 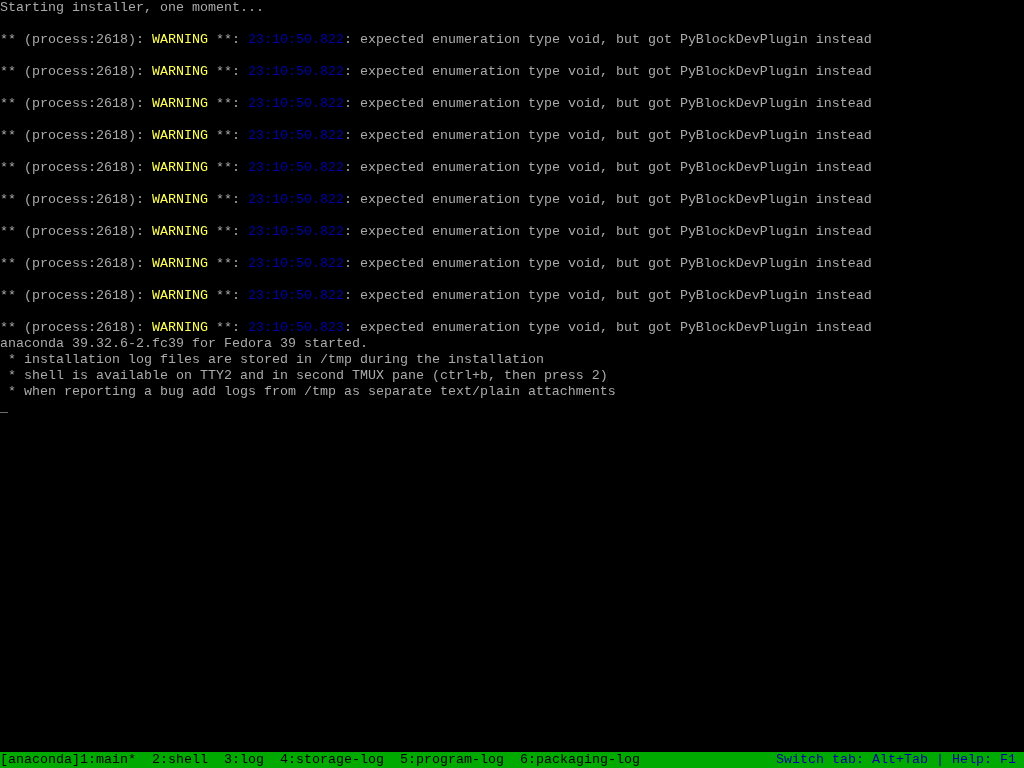 I want to click on console-line: * installation log files are stored in /tmp during the installation, so click(x=275, y=359).